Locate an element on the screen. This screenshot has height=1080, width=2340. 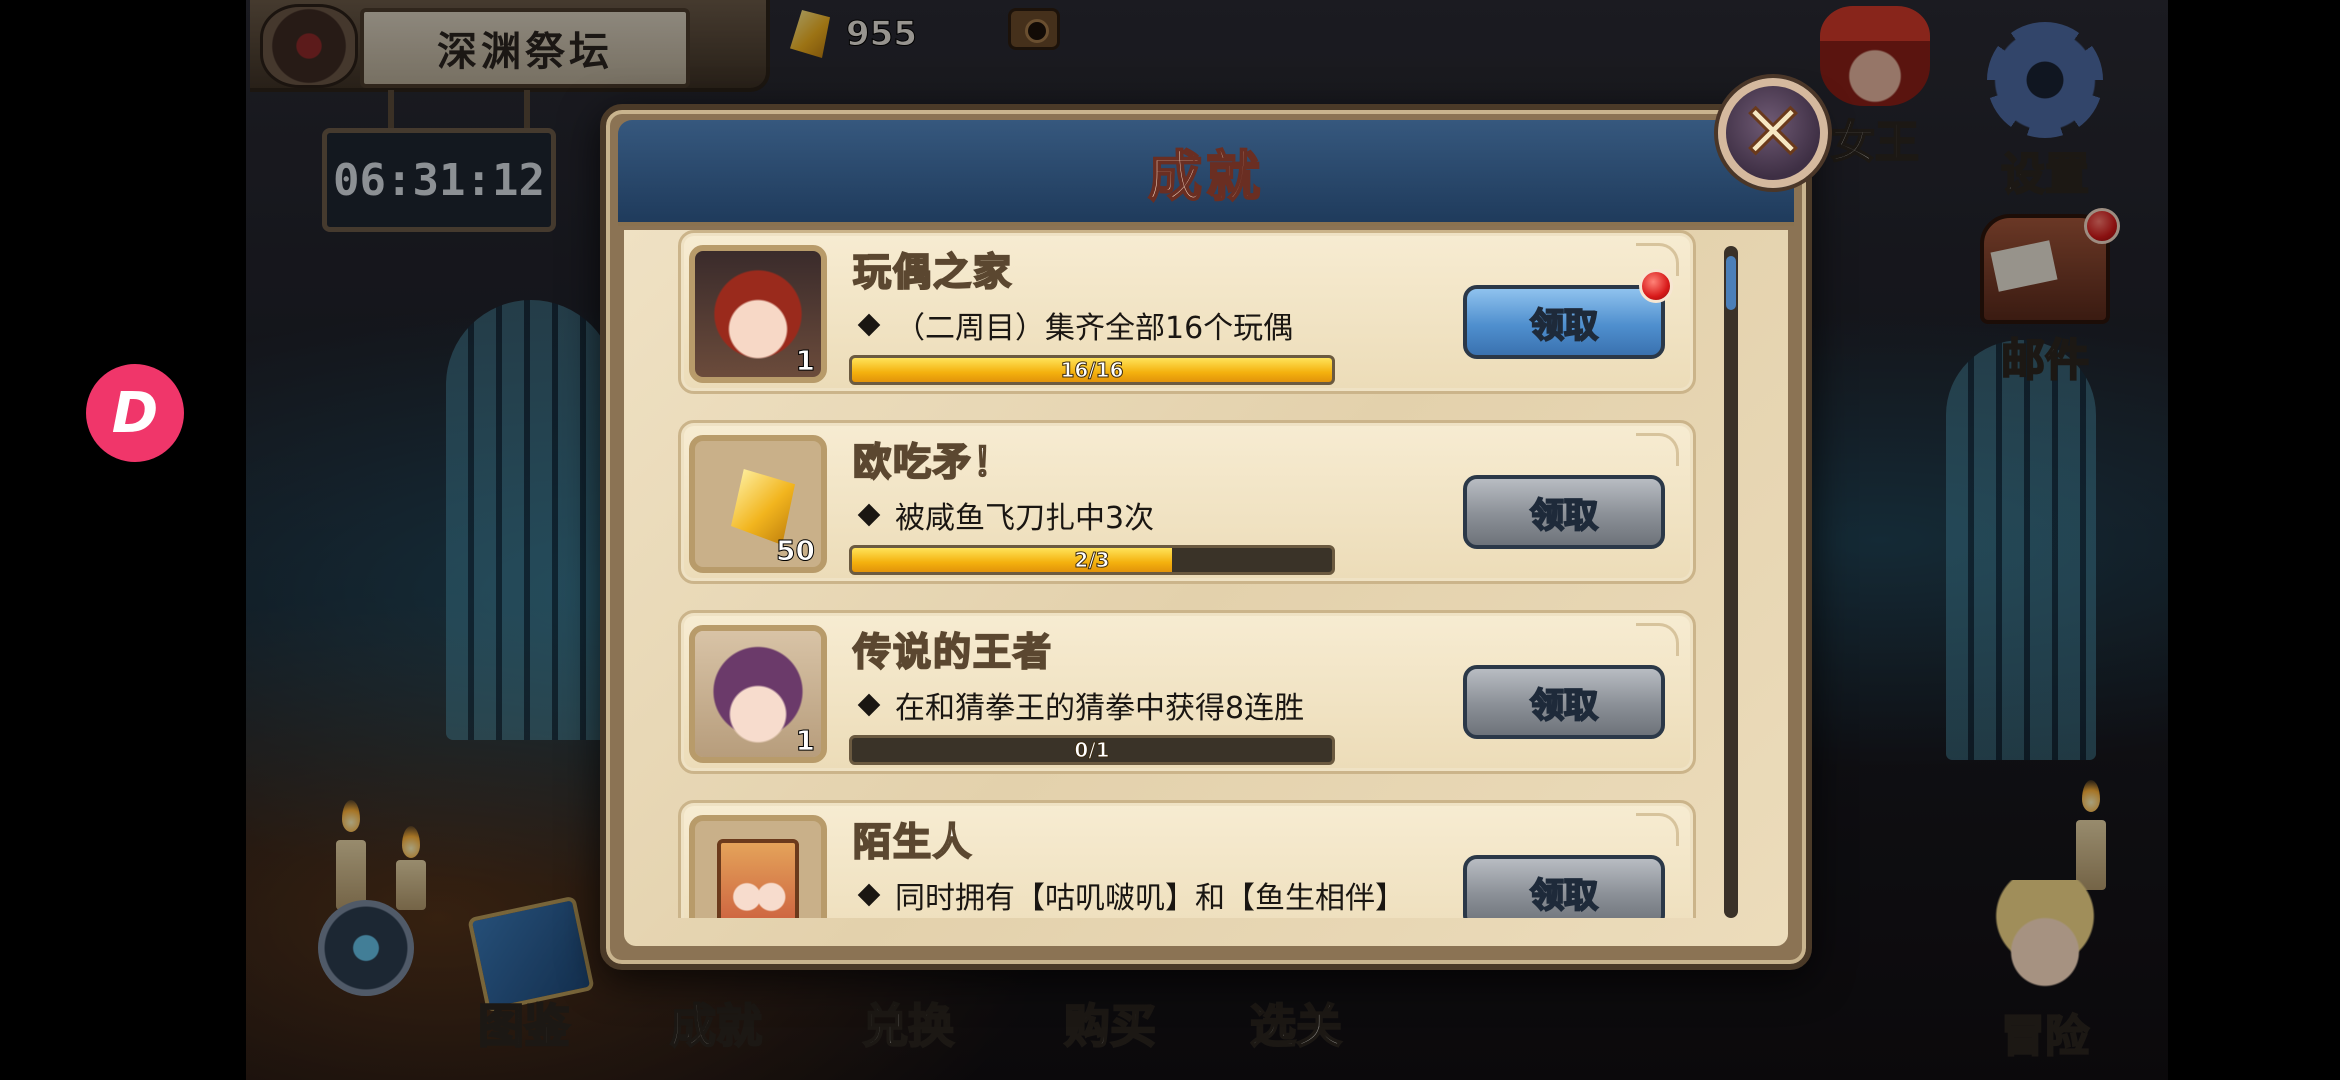
heart-emblem-icon is located at coordinates (309, 46).